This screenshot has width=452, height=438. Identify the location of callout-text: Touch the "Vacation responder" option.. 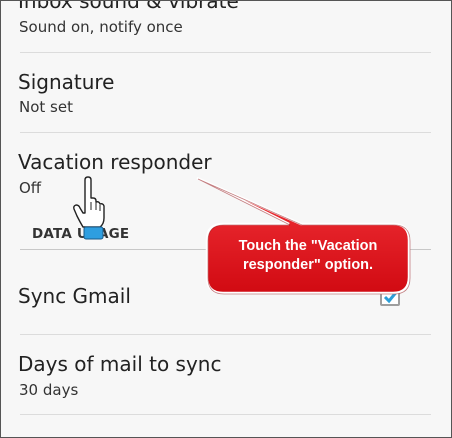
(308, 256).